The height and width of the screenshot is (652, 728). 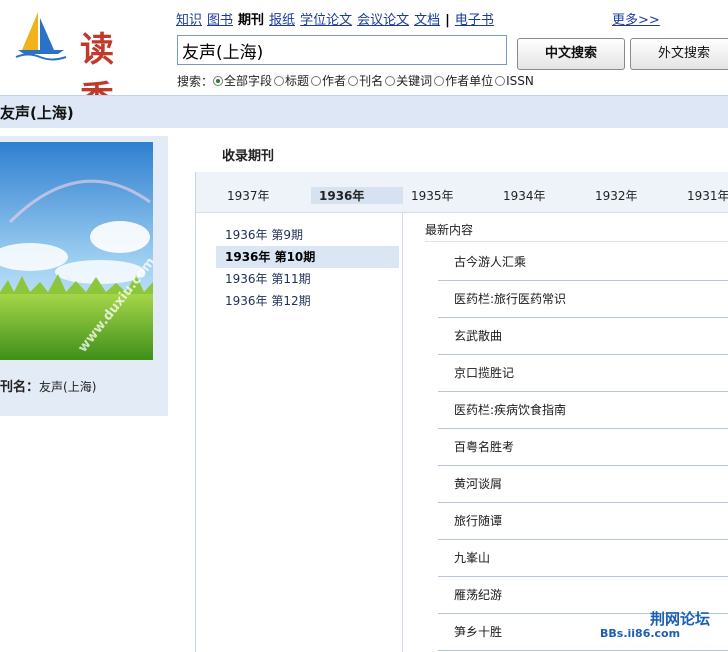 I want to click on article-item: 黄河谈屑, so click(x=583, y=484).